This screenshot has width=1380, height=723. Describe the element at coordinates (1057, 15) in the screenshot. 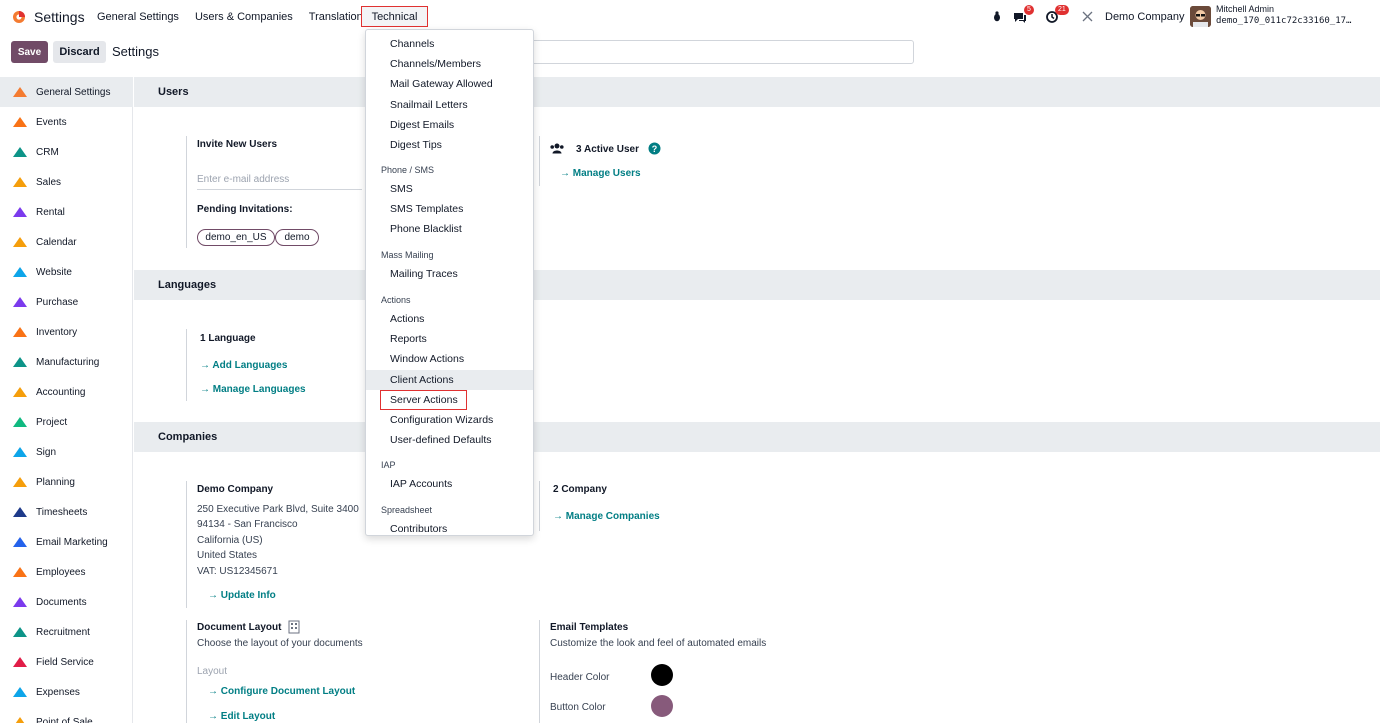

I see `activity-systray: 21` at that location.